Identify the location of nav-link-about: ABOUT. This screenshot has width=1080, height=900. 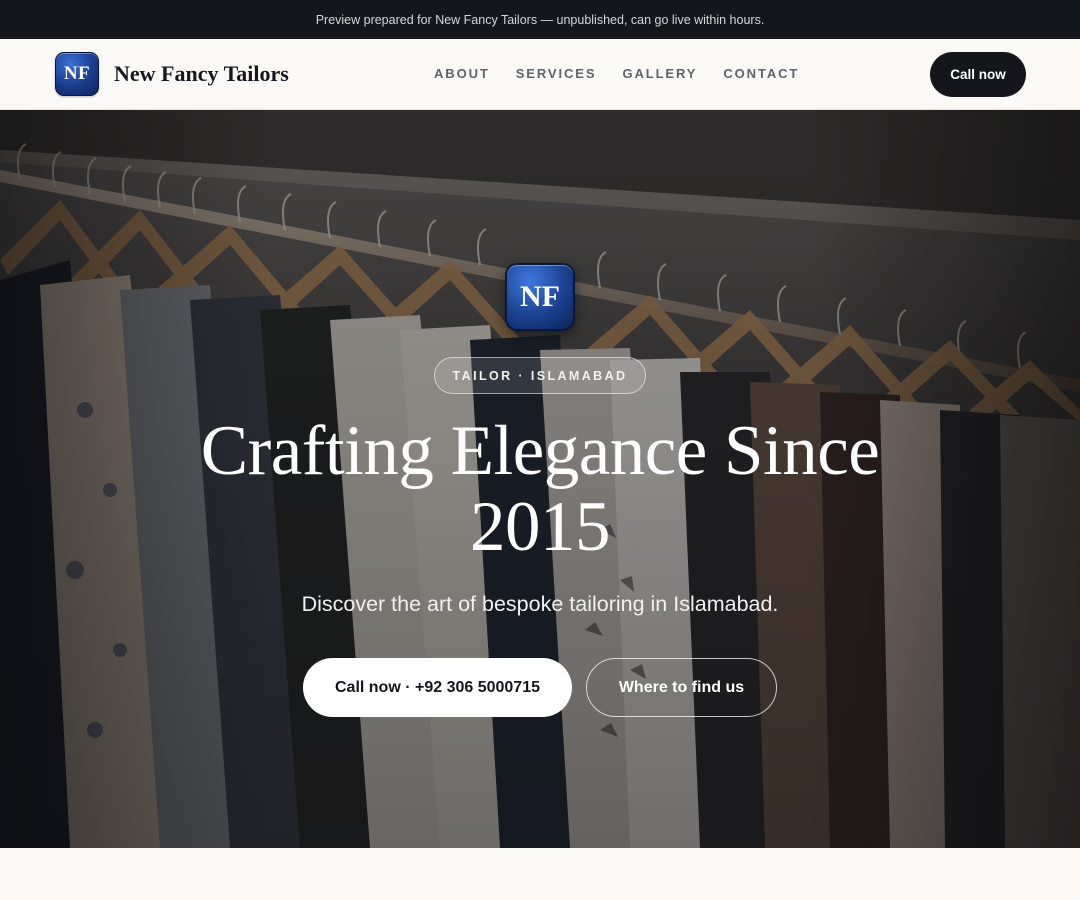
(462, 74).